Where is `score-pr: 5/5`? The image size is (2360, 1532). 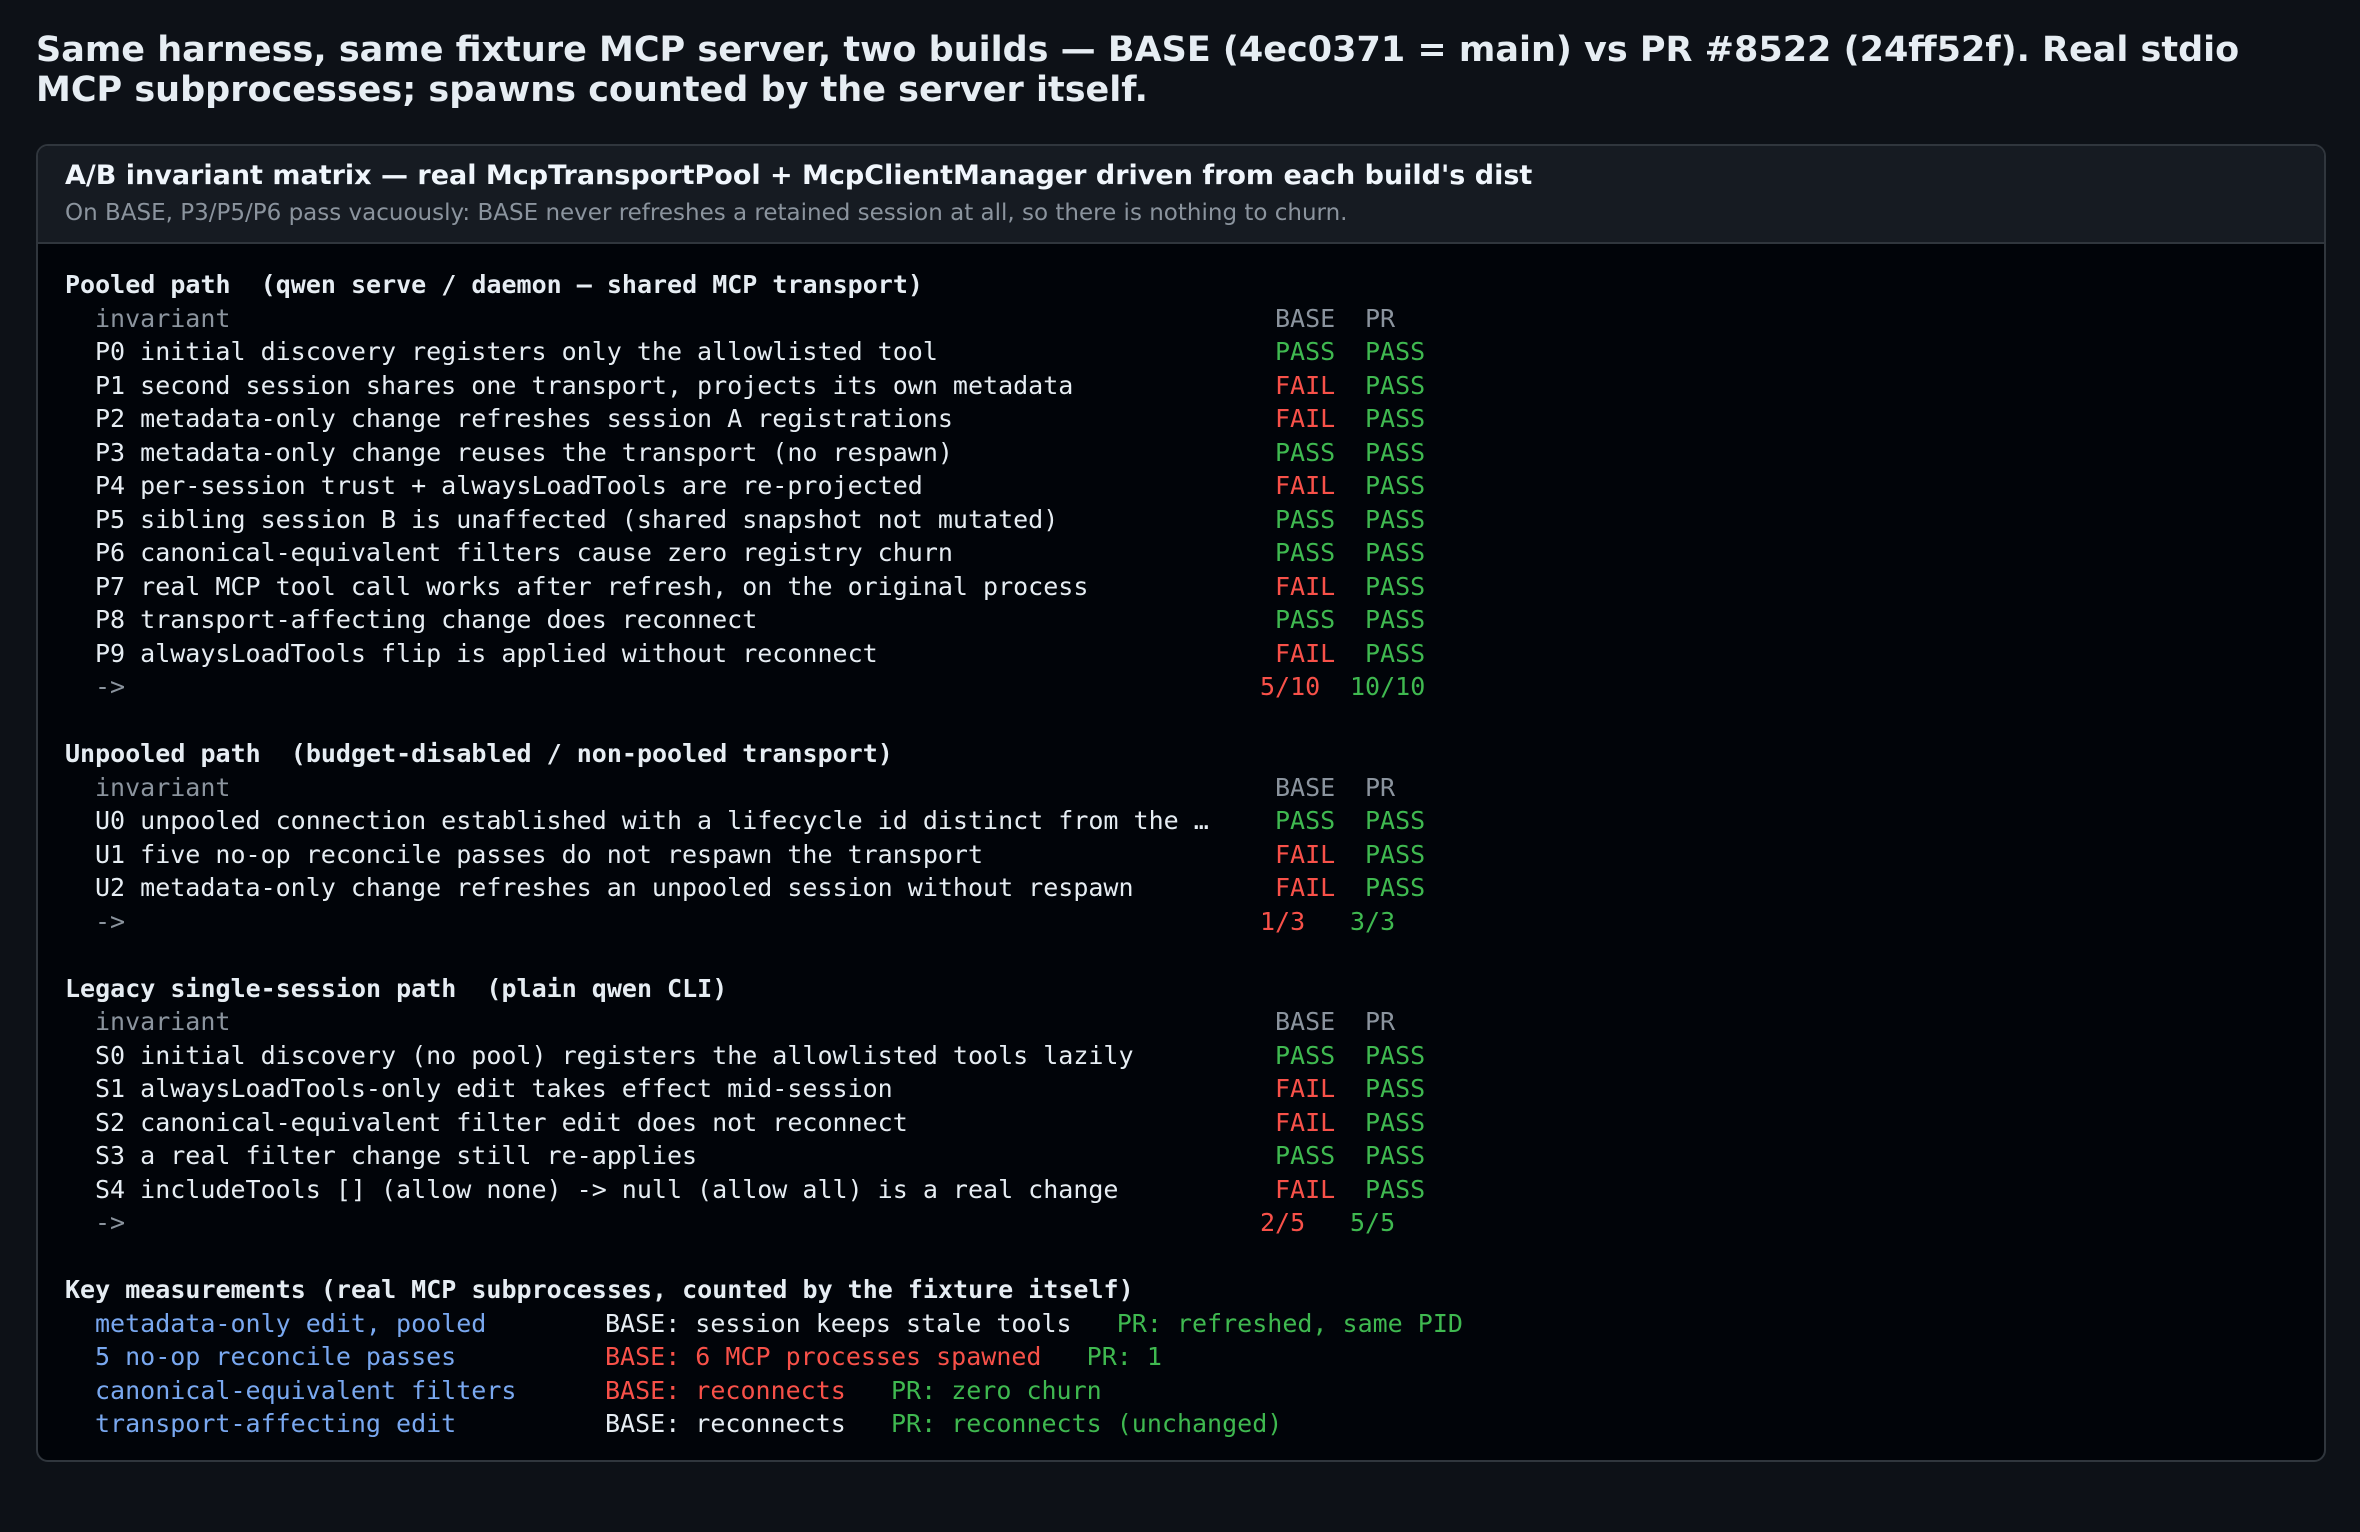 score-pr: 5/5 is located at coordinates (1373, 1222).